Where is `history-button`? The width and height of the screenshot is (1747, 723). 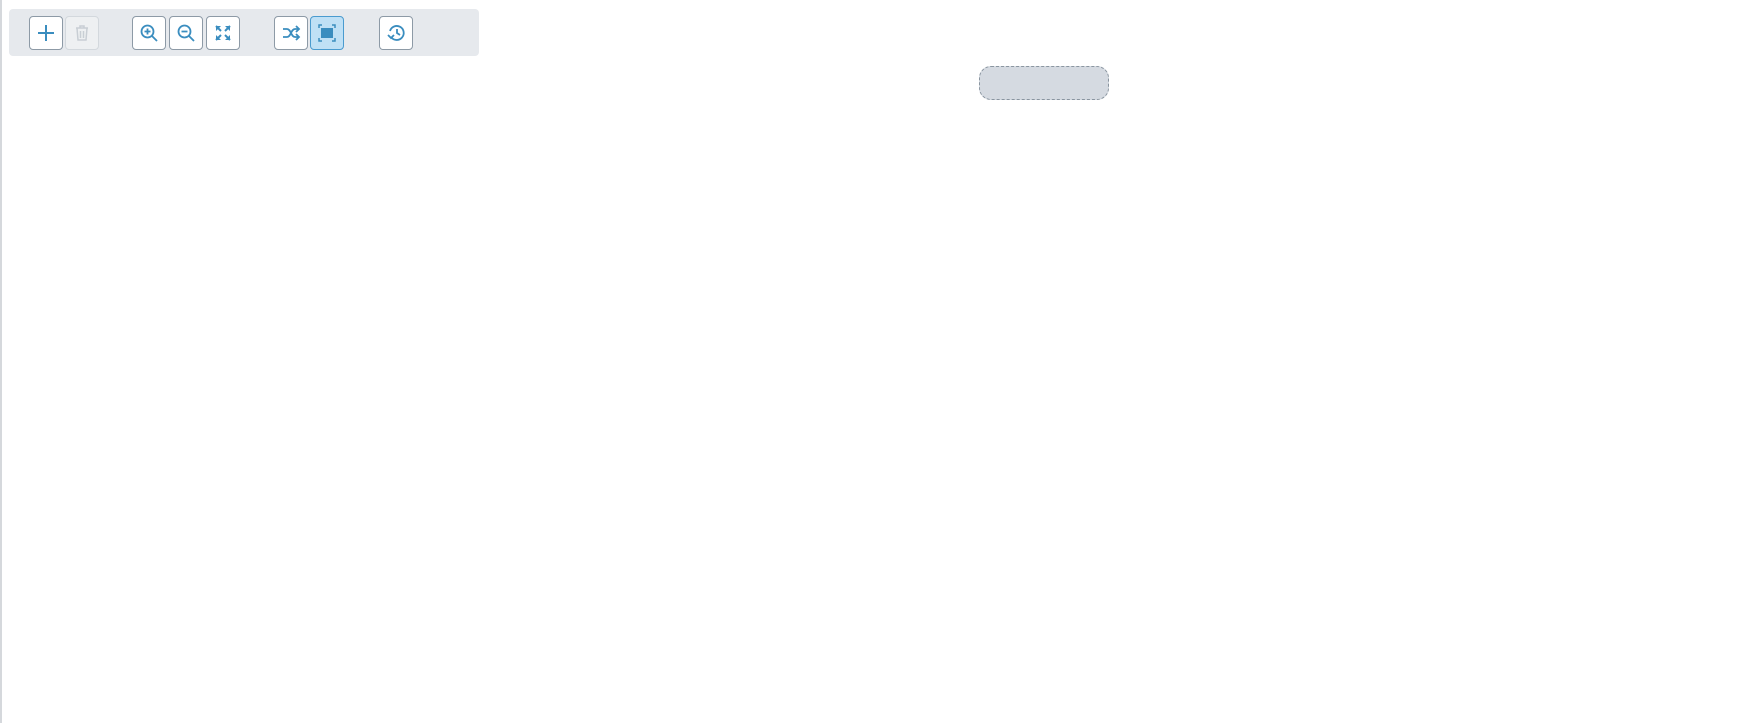 history-button is located at coordinates (396, 33).